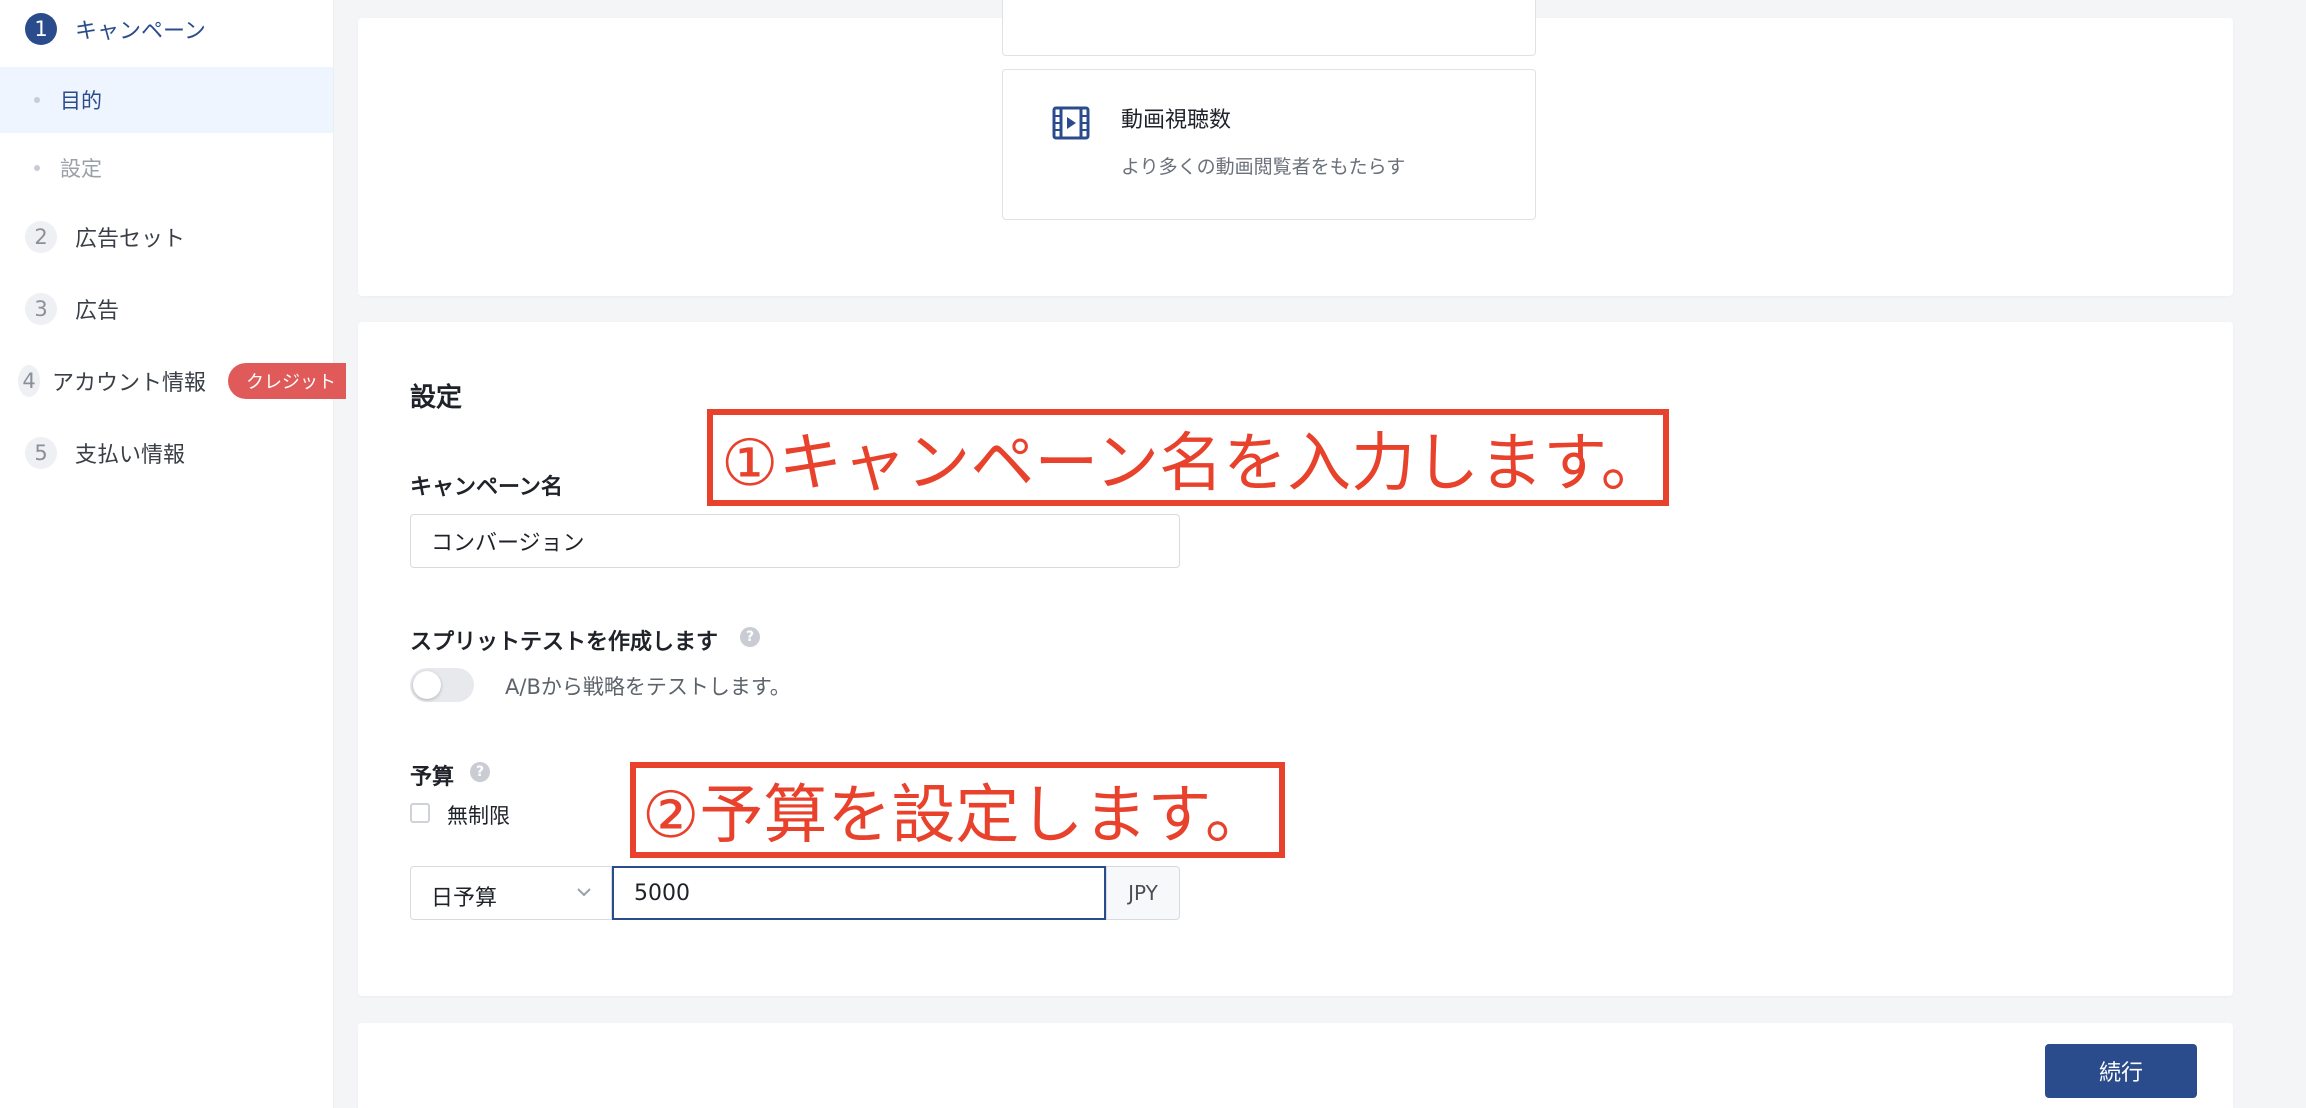 This screenshot has height=1108, width=2306. I want to click on step-number: 5, so click(41, 453).